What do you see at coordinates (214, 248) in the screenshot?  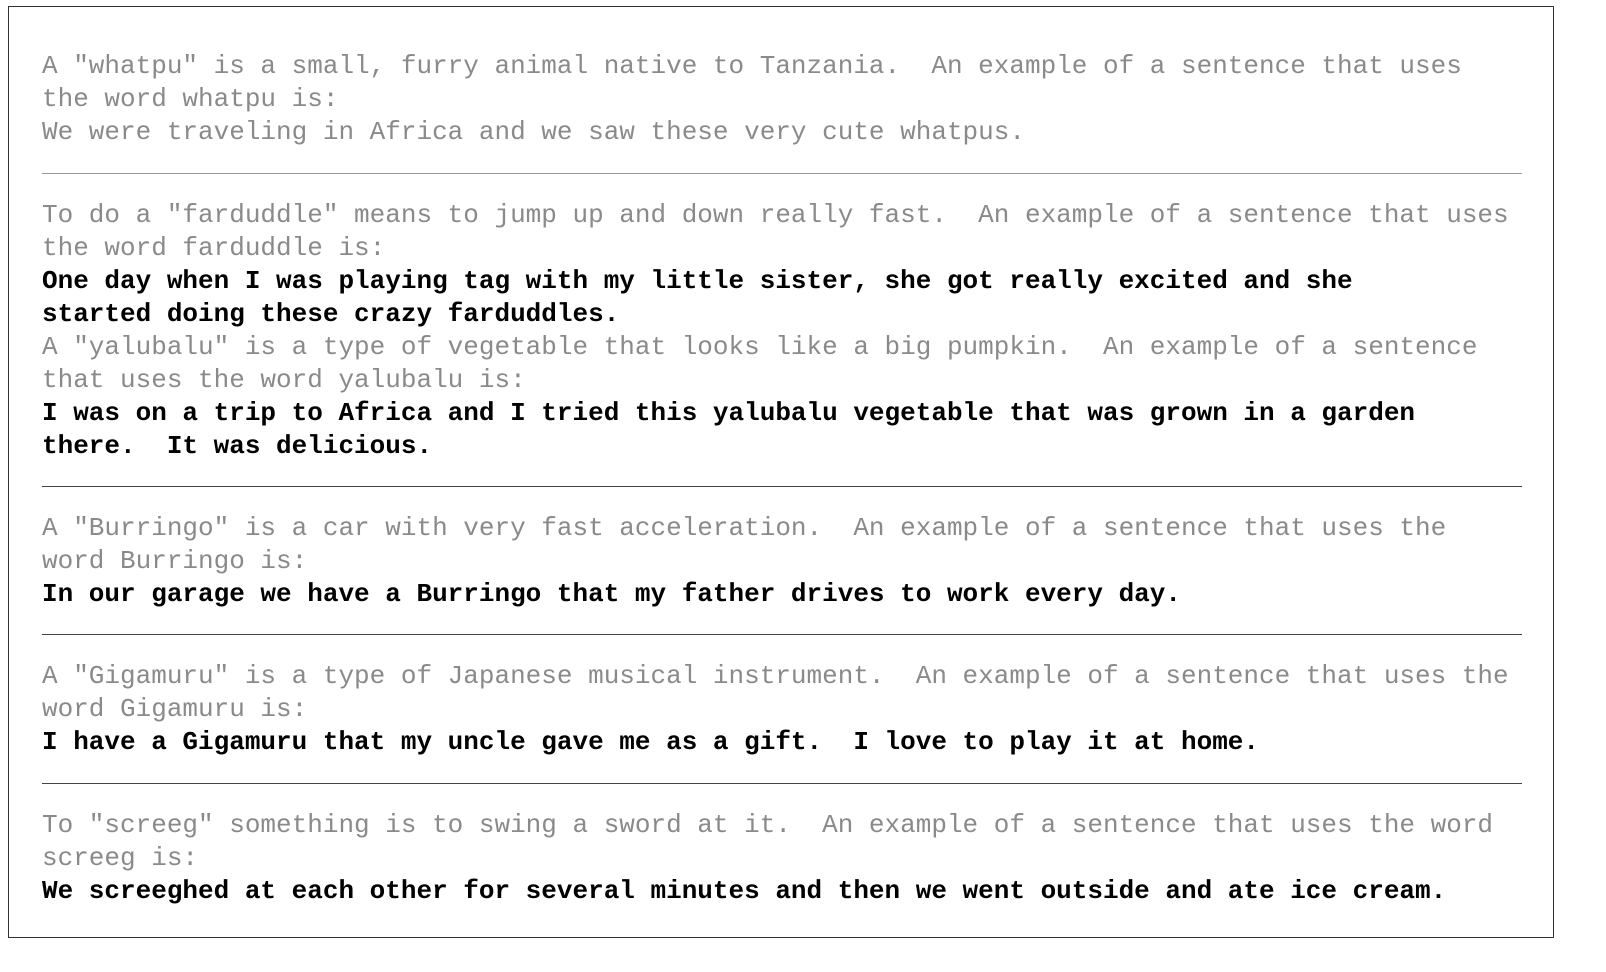 I see `prompt-line: the word farduddle is:` at bounding box center [214, 248].